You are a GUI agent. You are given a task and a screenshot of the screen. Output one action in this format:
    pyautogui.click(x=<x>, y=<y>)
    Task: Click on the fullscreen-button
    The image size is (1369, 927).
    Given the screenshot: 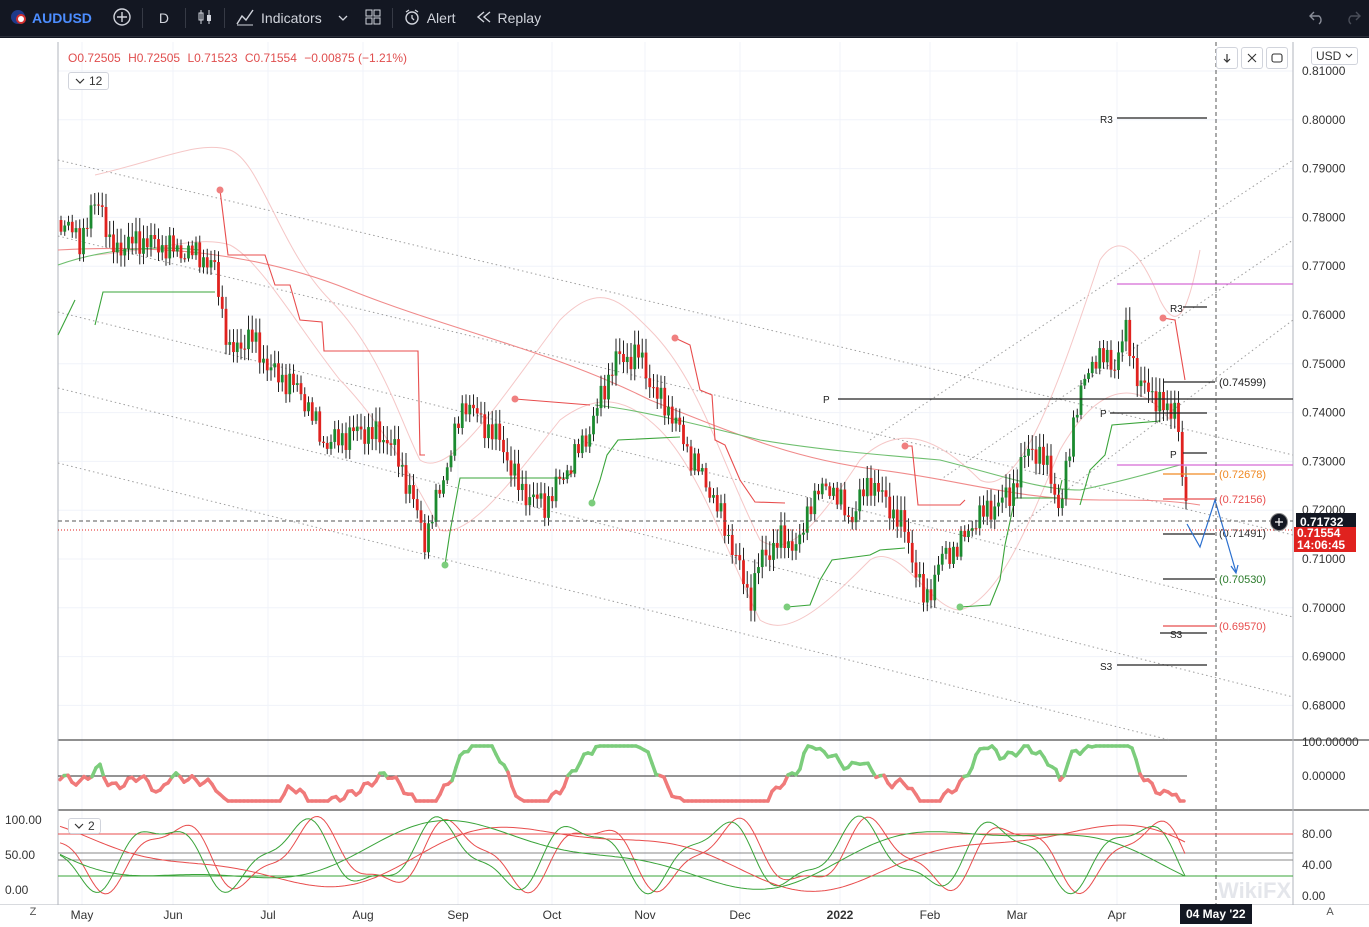 What is the action you would take?
    pyautogui.click(x=1277, y=58)
    